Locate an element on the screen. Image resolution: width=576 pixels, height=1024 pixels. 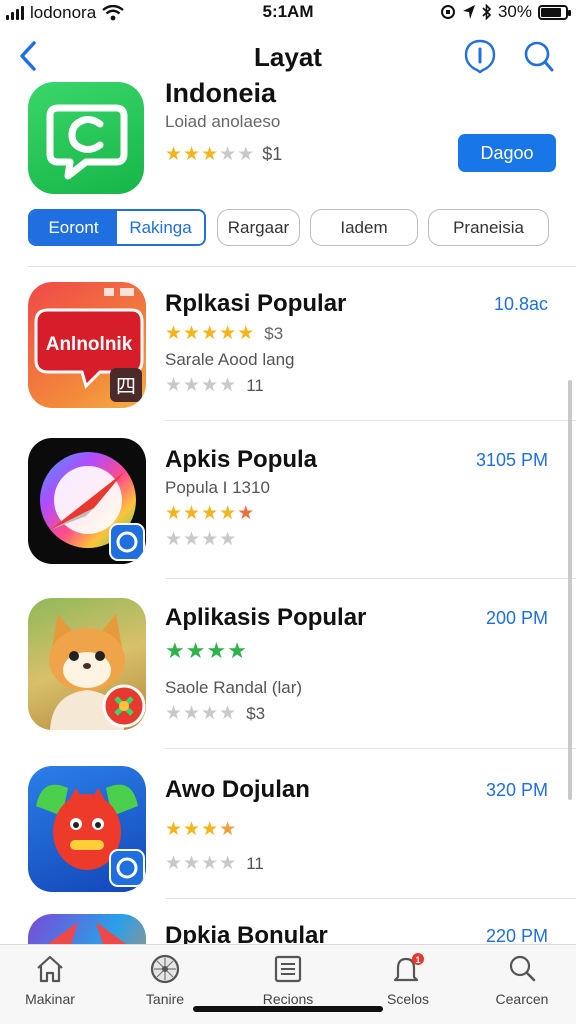
tab-label: Scelos is located at coordinates (408, 999).